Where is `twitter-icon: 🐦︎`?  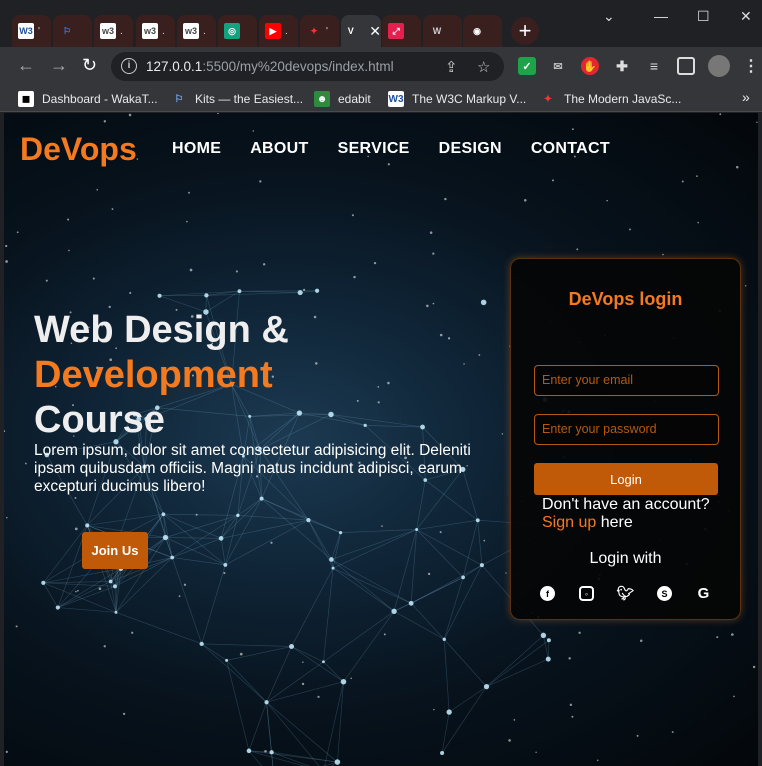 twitter-icon: 🐦︎ is located at coordinates (626, 593).